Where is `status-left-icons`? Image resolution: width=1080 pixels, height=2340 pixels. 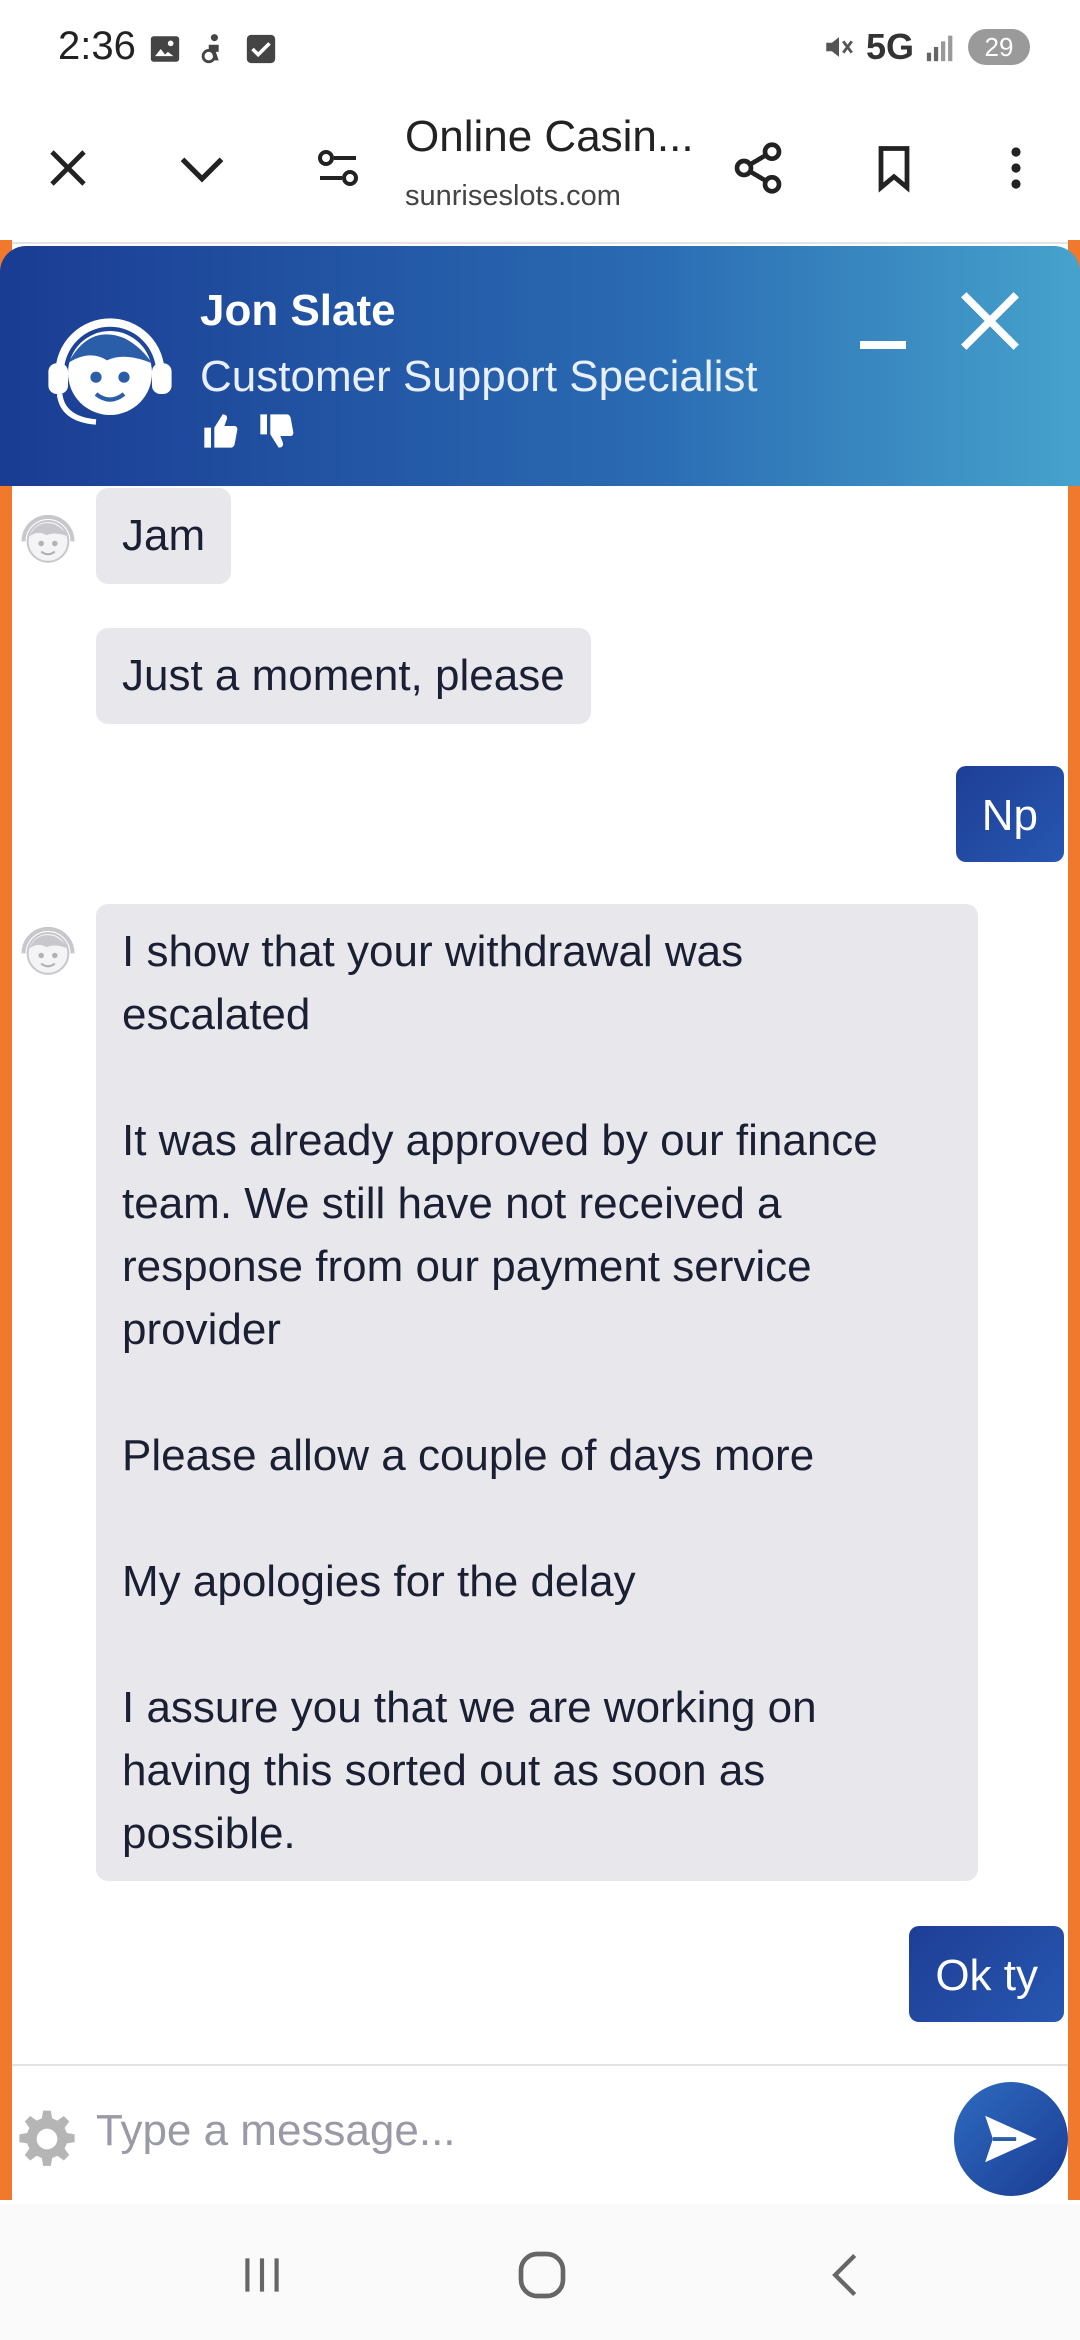 status-left-icons is located at coordinates (213, 49).